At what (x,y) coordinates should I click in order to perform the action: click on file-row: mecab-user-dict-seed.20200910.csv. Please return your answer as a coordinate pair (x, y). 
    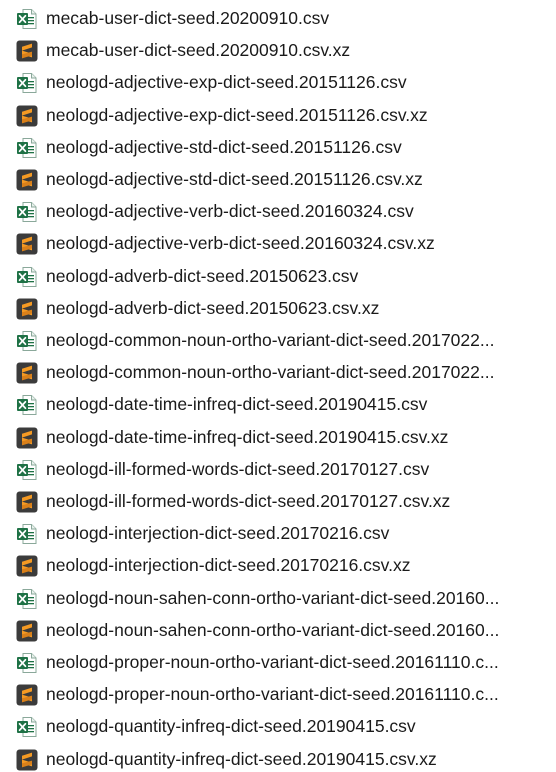
    Looking at the image, I should click on (278, 18).